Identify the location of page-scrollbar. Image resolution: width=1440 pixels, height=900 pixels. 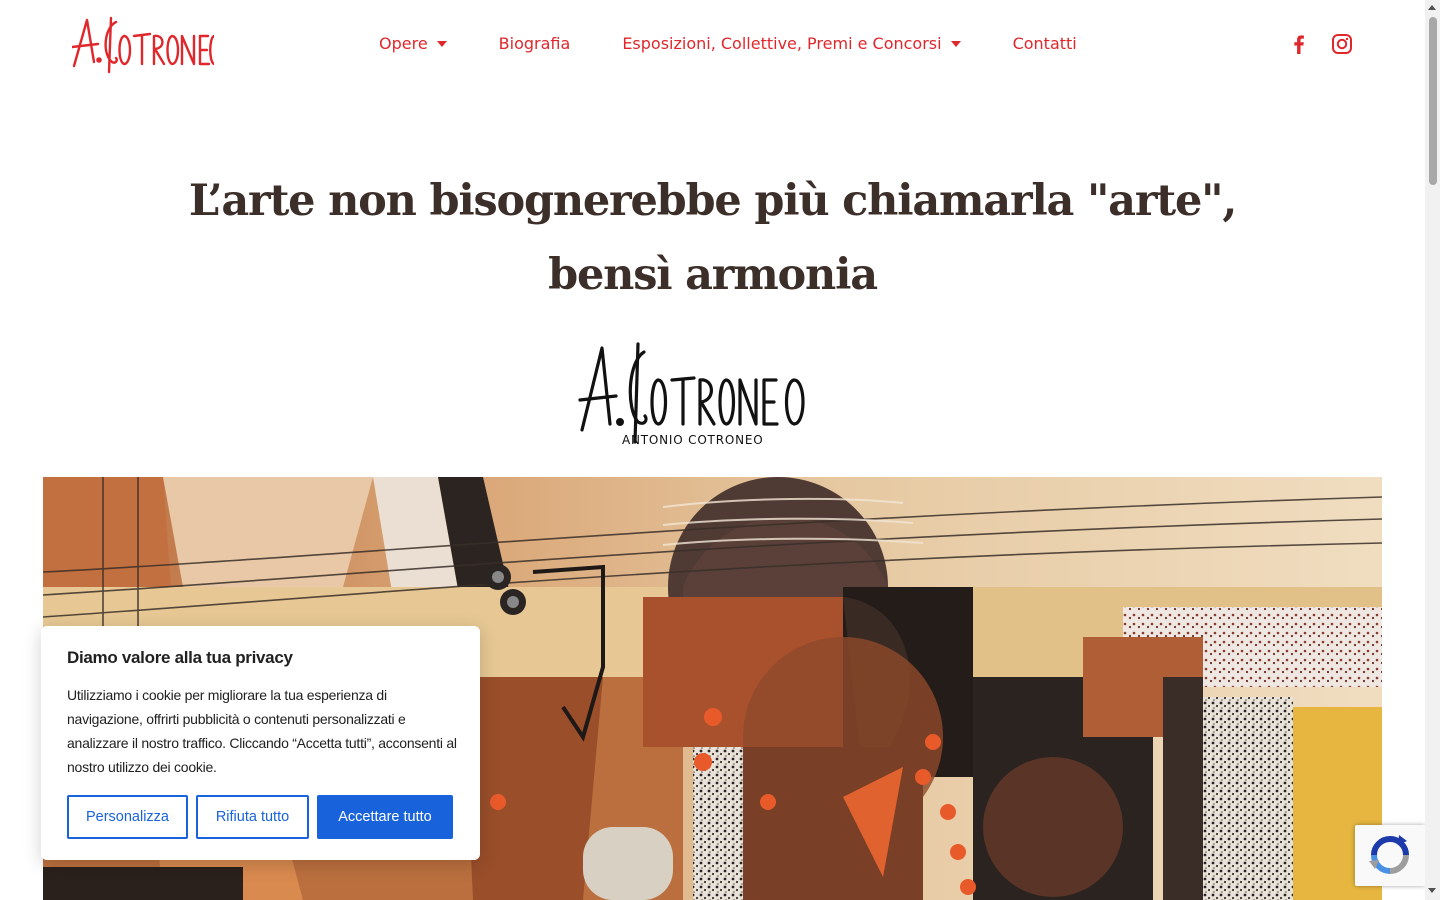
(1432, 450).